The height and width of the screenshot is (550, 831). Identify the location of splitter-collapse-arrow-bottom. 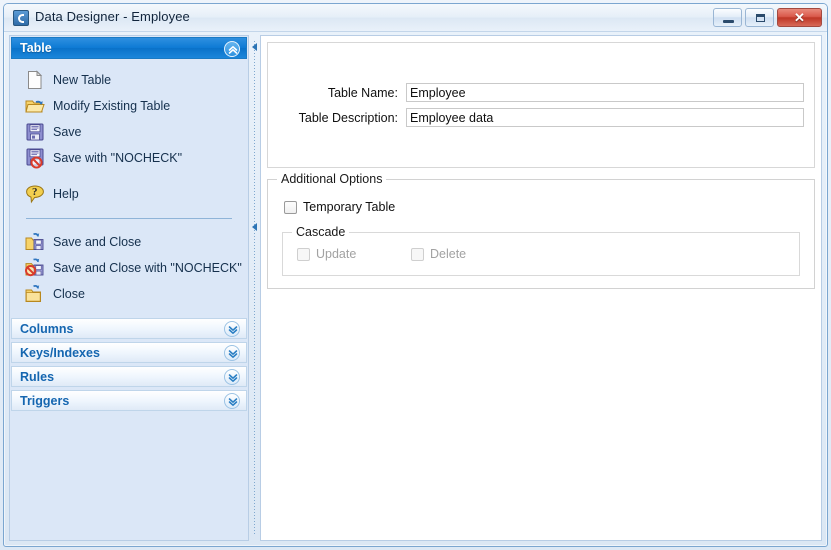
(255, 227).